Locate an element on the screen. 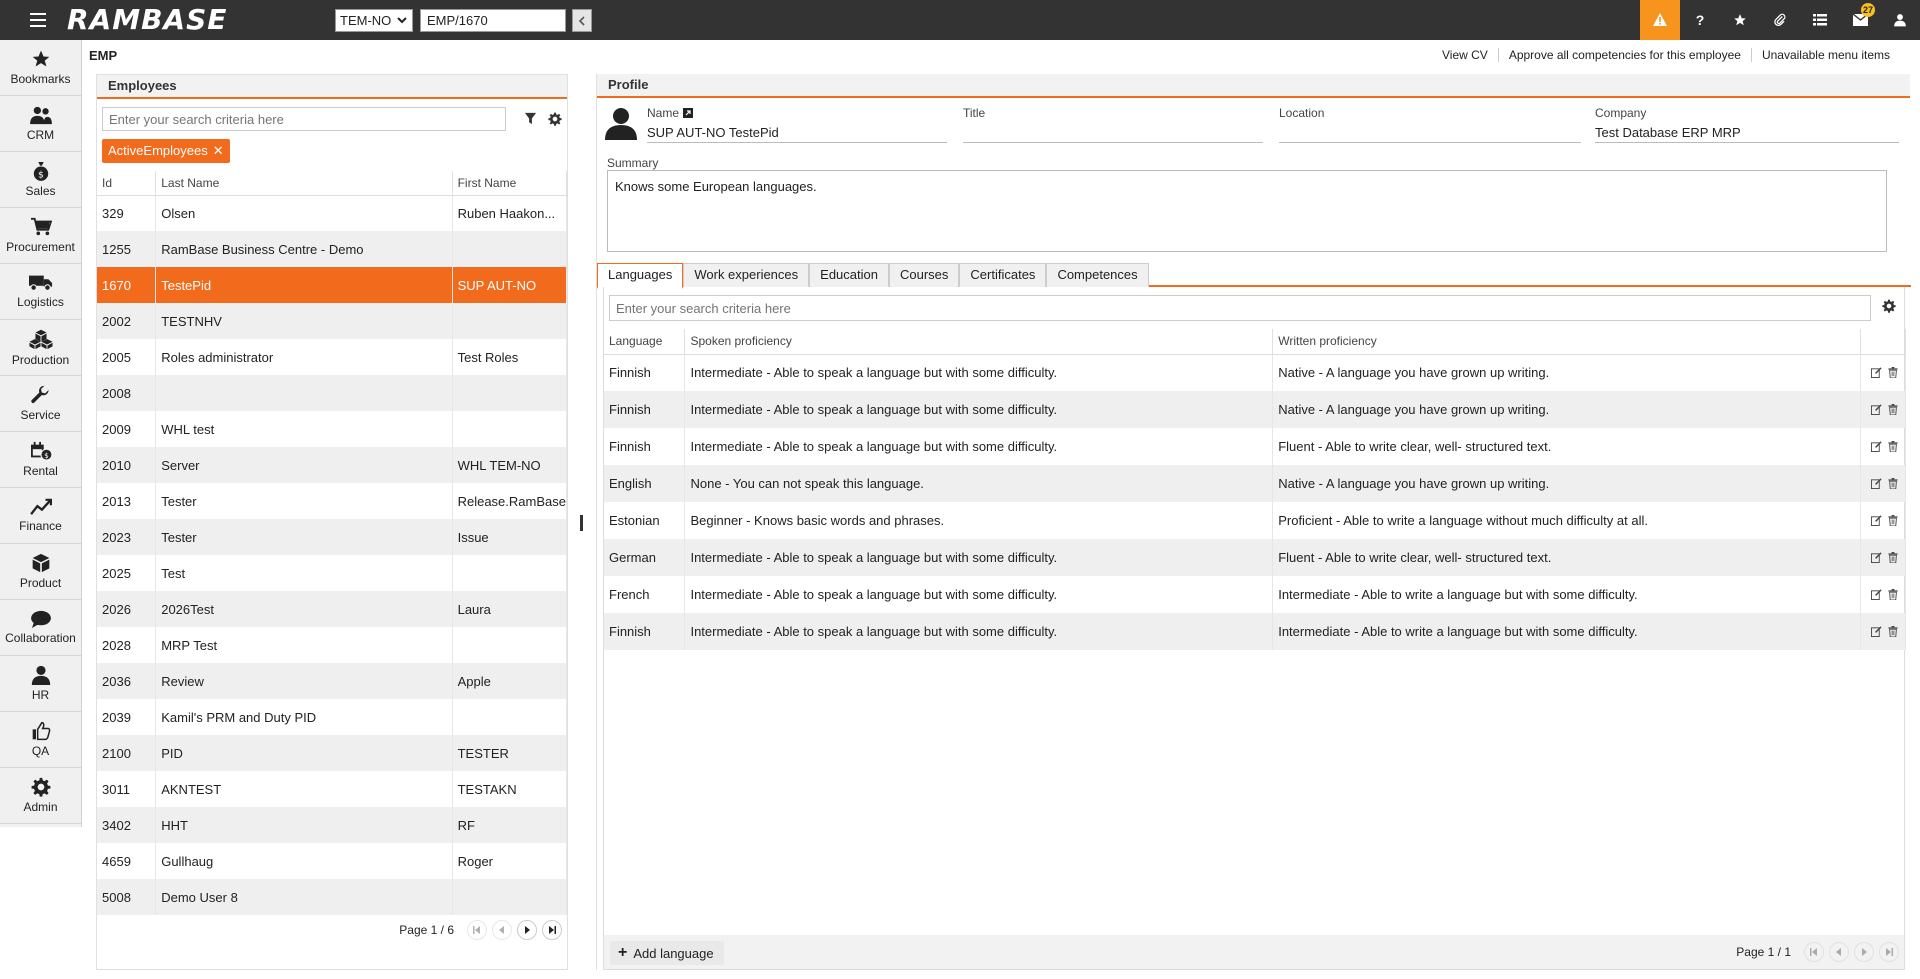 The image size is (1920, 979). table-row: 5008 Demo User 8 is located at coordinates (332, 897).